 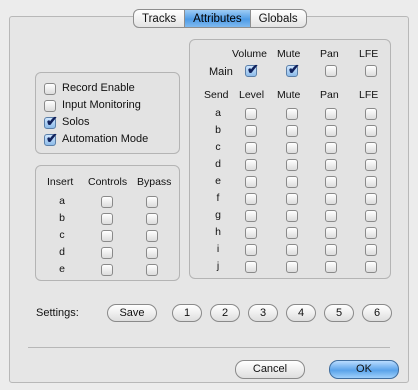 What do you see at coordinates (105, 139) in the screenshot?
I see `automation-mode-label: Automation Mode` at bounding box center [105, 139].